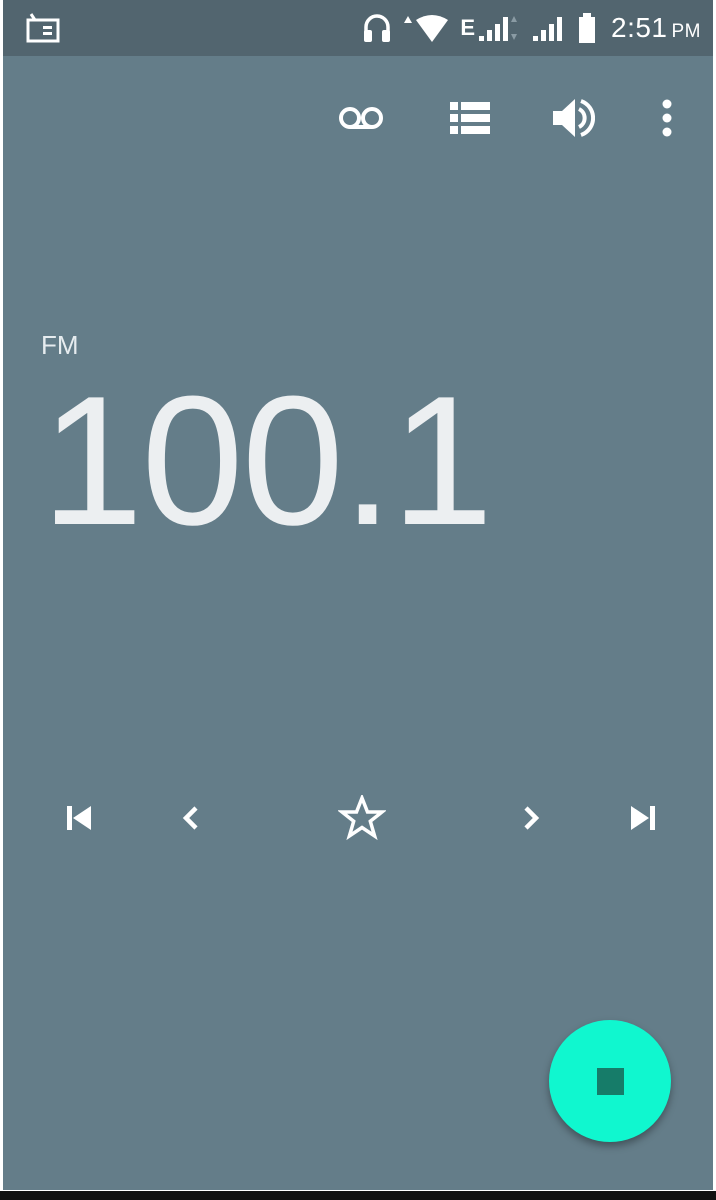  I want to click on frequency-display: 100.1, so click(267, 460).